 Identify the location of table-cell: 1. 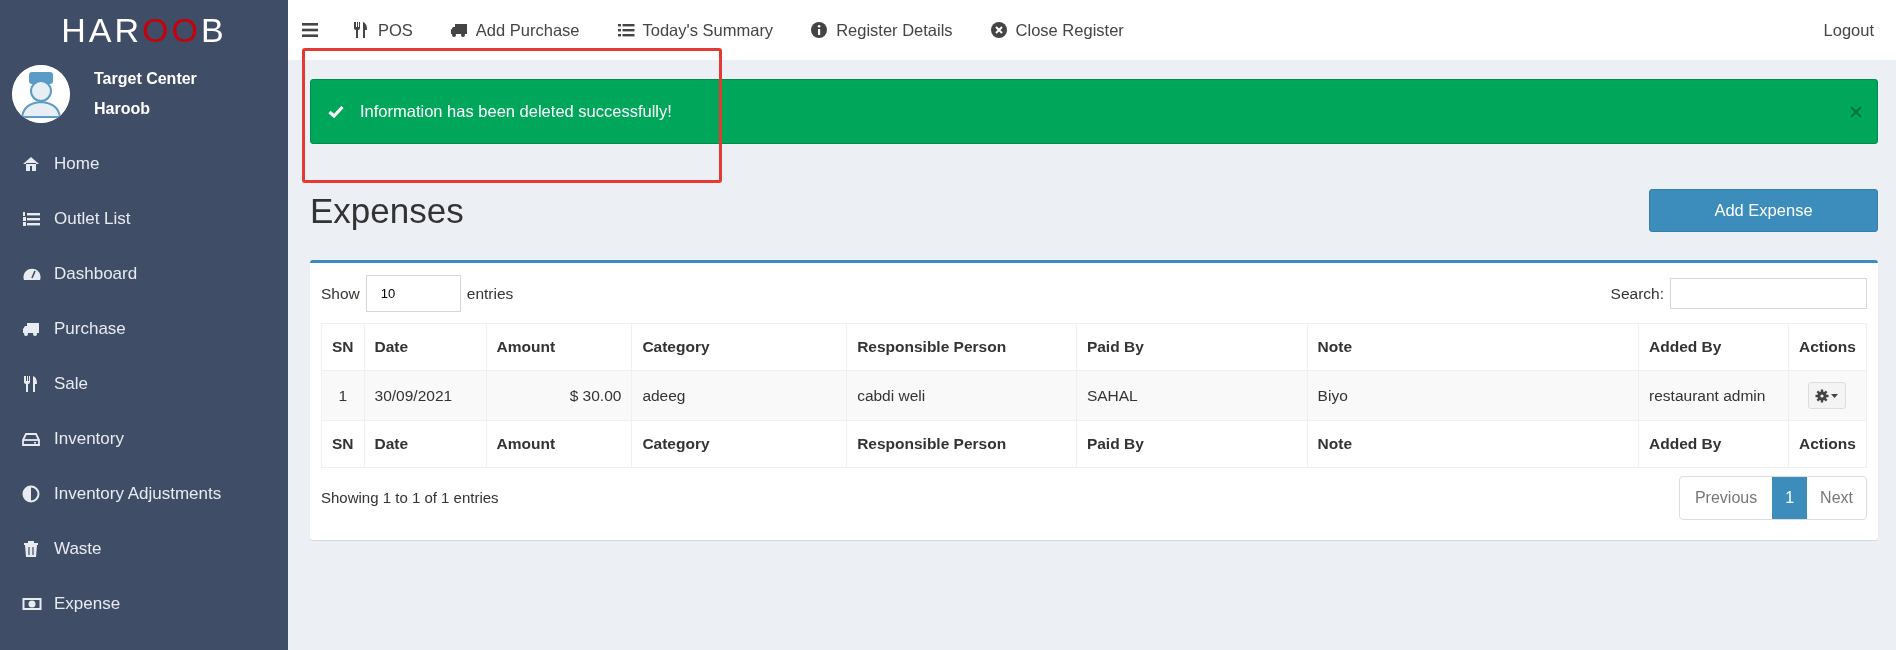
(343, 395).